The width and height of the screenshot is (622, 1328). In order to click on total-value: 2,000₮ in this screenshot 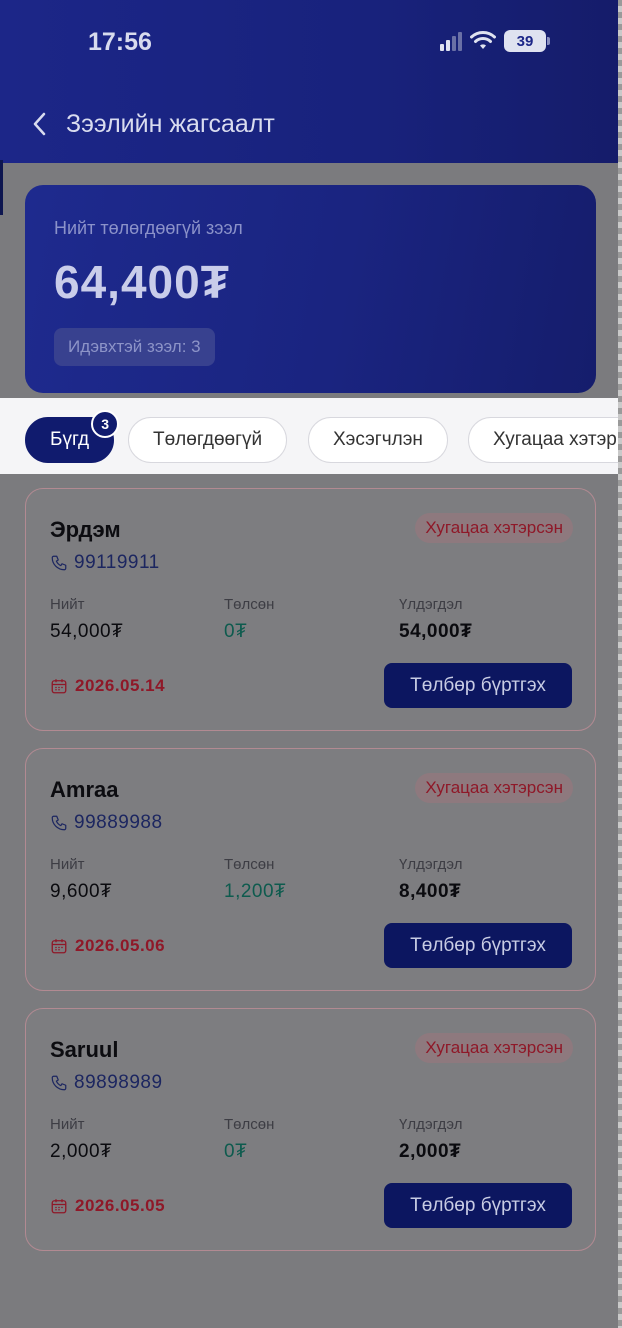, I will do `click(81, 1151)`.